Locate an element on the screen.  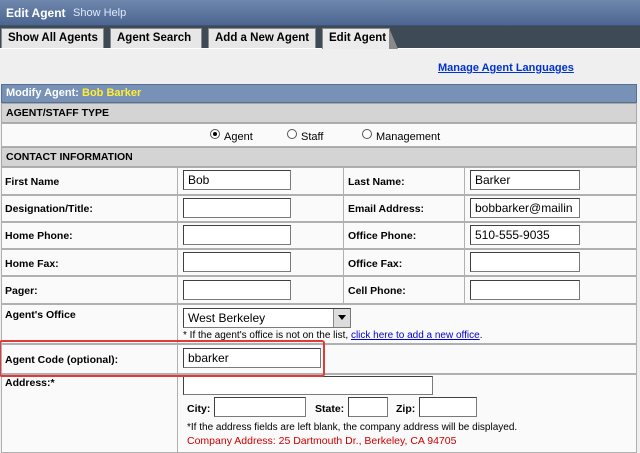
add-new-office-link: click here to add a new office is located at coordinates (415, 335).